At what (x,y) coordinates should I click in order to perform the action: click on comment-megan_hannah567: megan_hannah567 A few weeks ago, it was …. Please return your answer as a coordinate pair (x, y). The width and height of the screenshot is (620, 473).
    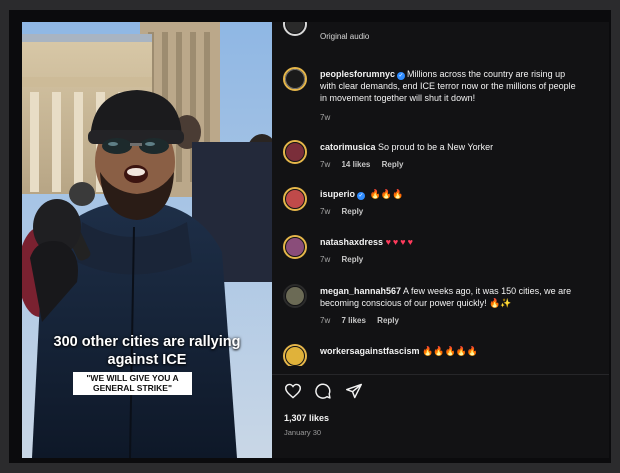
    Looking at the image, I should click on (446, 309).